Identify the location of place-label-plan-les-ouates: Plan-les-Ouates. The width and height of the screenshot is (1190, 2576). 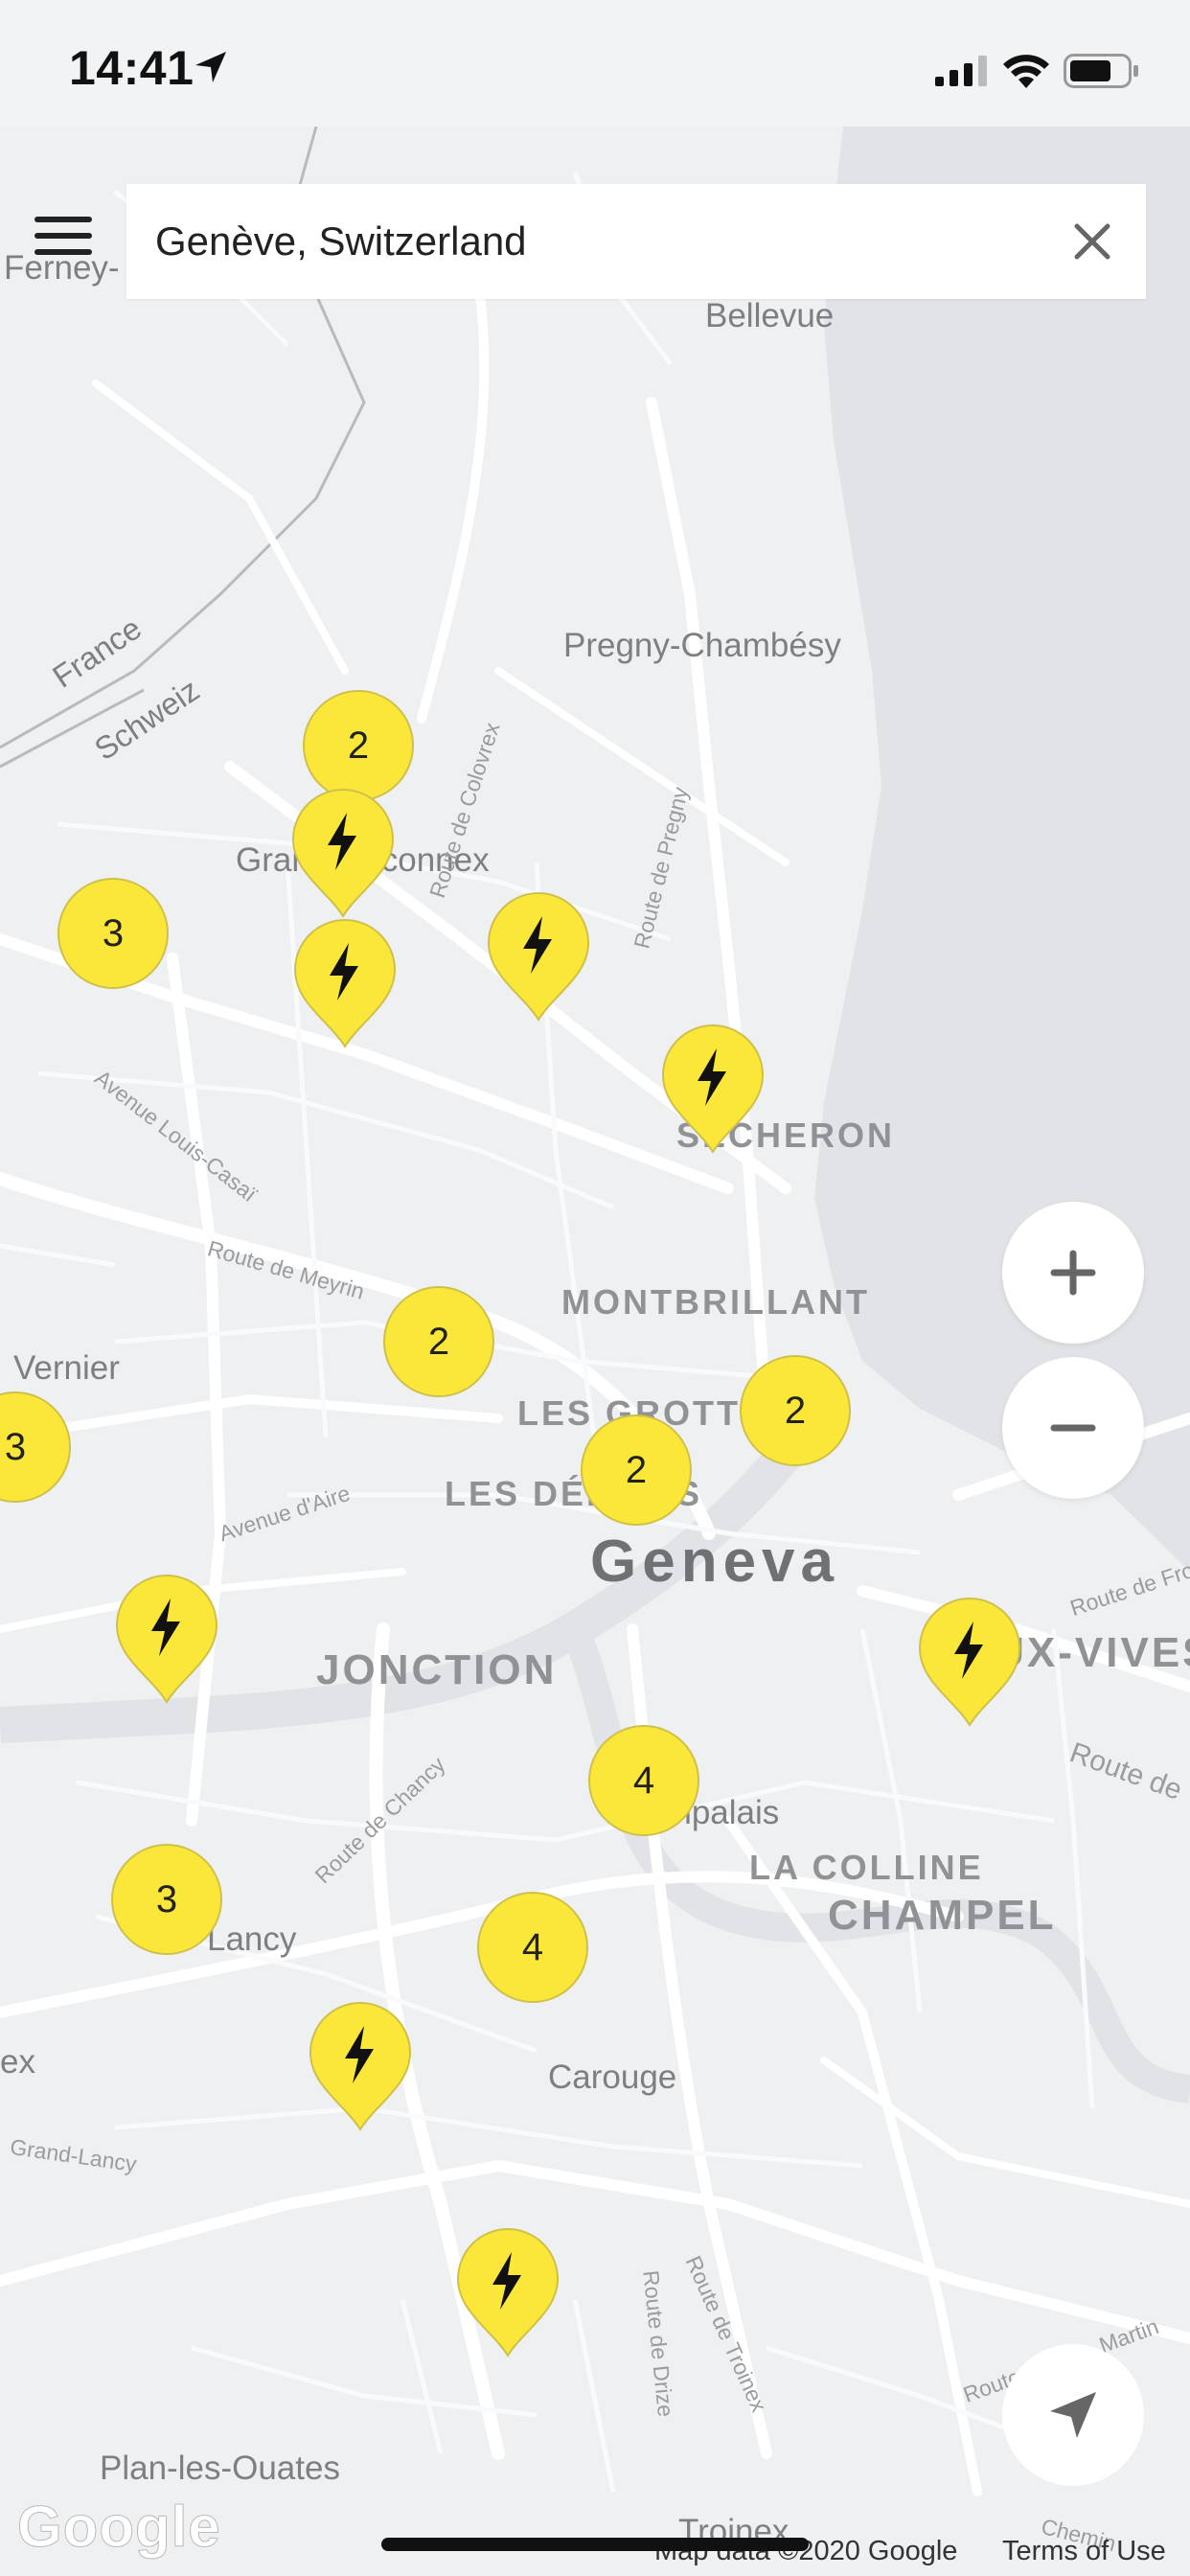
(220, 2468).